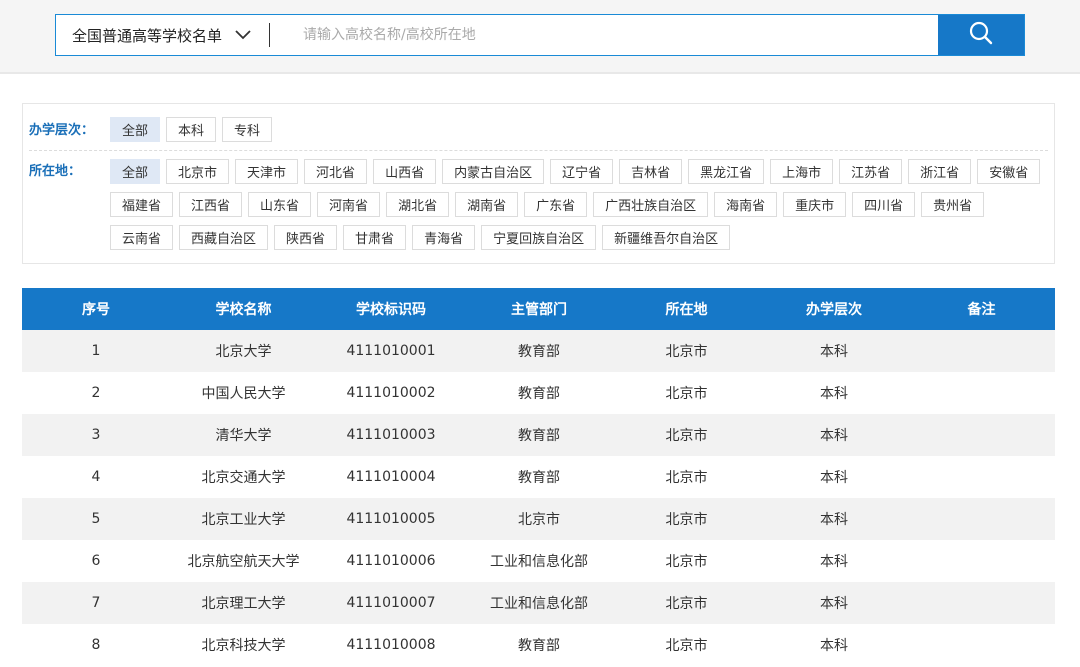 This screenshot has height=667, width=1080. What do you see at coordinates (306, 237) in the screenshot?
I see `location-chip: 陕西省` at bounding box center [306, 237].